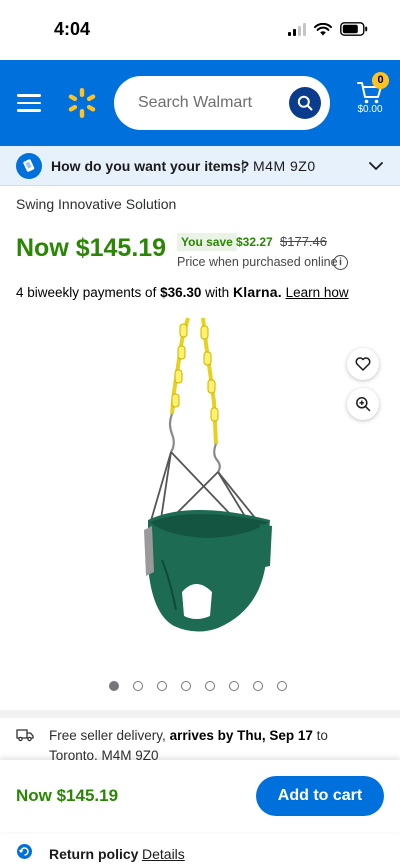  I want to click on section-divider, so click(200, 714).